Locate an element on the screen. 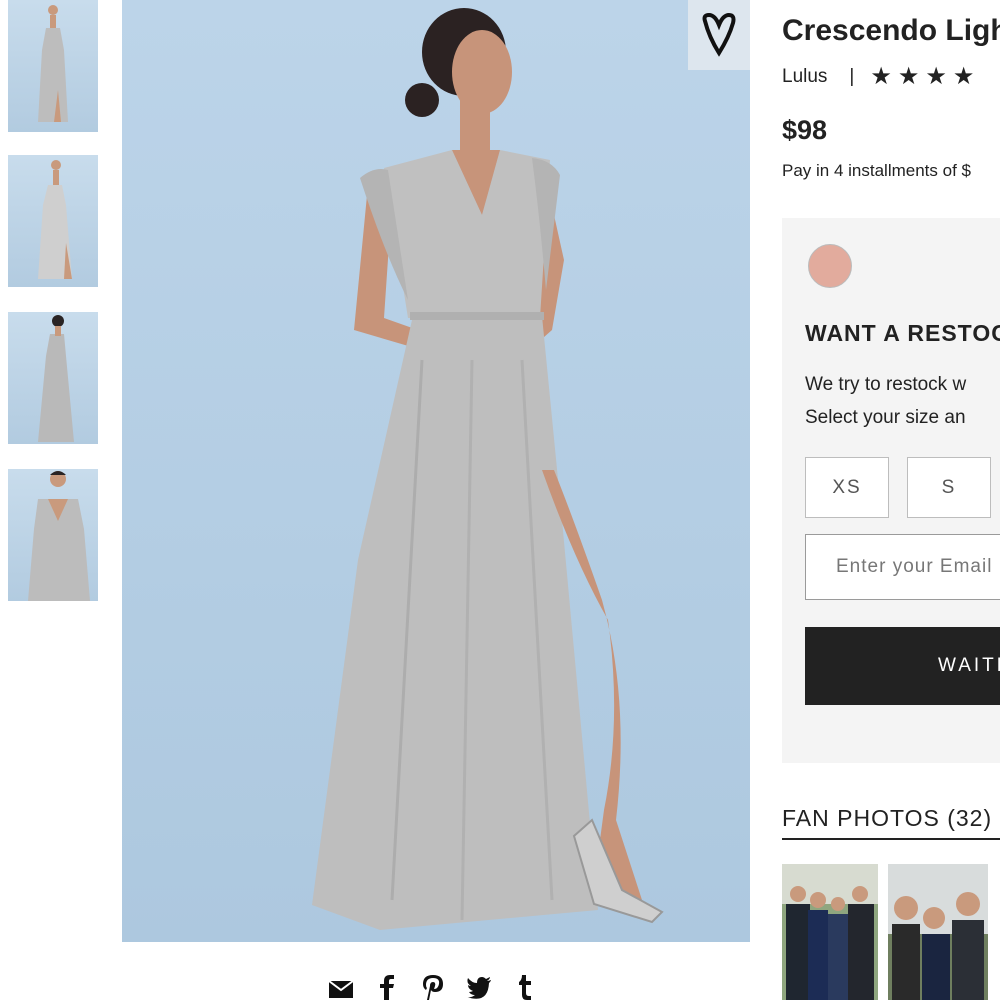 The height and width of the screenshot is (1005, 1000). restock-description: We try to restock w Select your size an is located at coordinates (885, 401).